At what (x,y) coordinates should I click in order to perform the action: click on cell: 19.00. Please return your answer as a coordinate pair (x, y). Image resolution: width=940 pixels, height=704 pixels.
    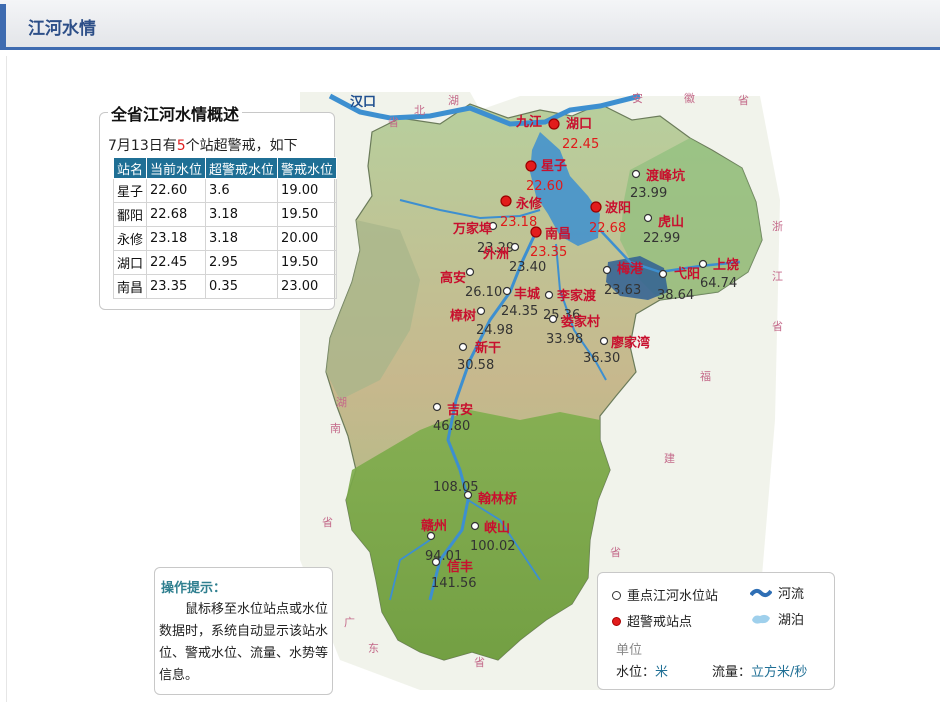
    Looking at the image, I should click on (307, 190).